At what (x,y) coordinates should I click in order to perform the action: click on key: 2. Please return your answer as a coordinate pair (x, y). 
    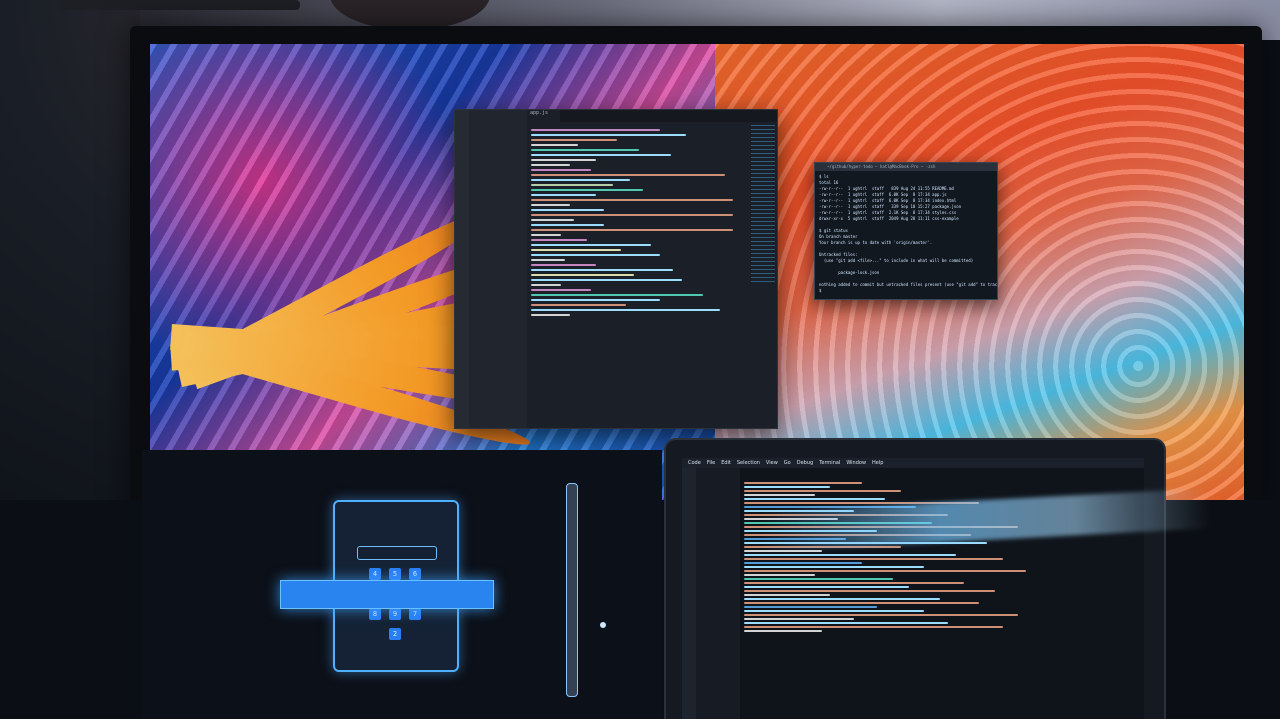
    Looking at the image, I should click on (395, 634).